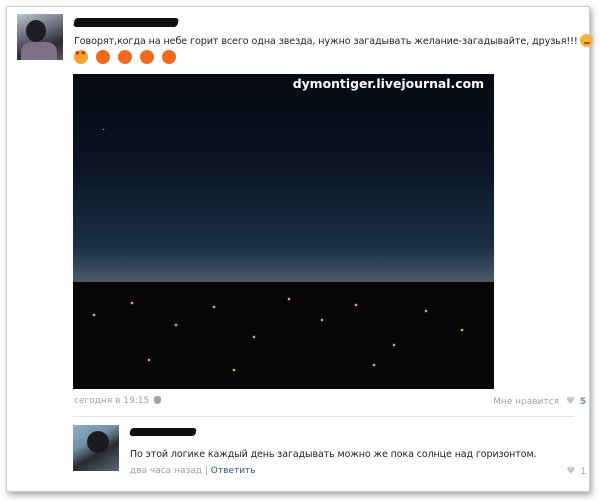  I want to click on post-timestamp-row: сегодня в 19:15, so click(118, 401).